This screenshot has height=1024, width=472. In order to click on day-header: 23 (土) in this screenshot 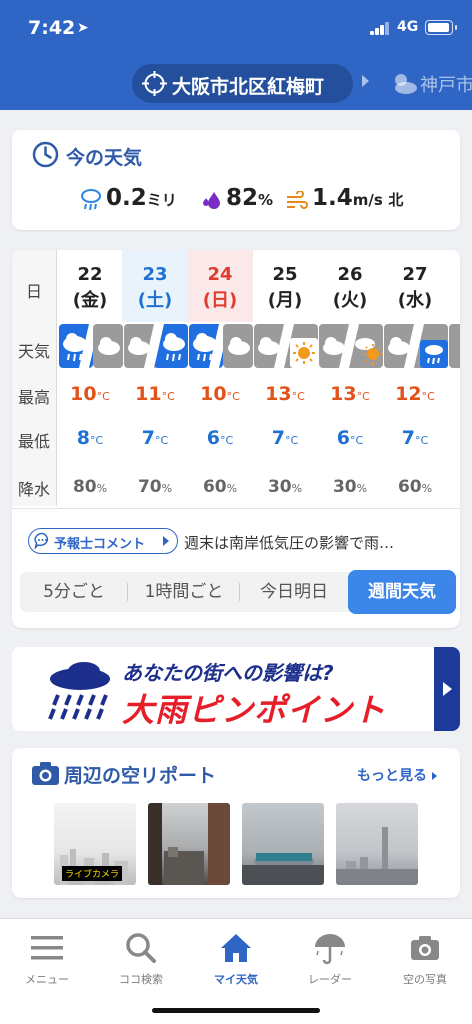, I will do `click(155, 286)`.